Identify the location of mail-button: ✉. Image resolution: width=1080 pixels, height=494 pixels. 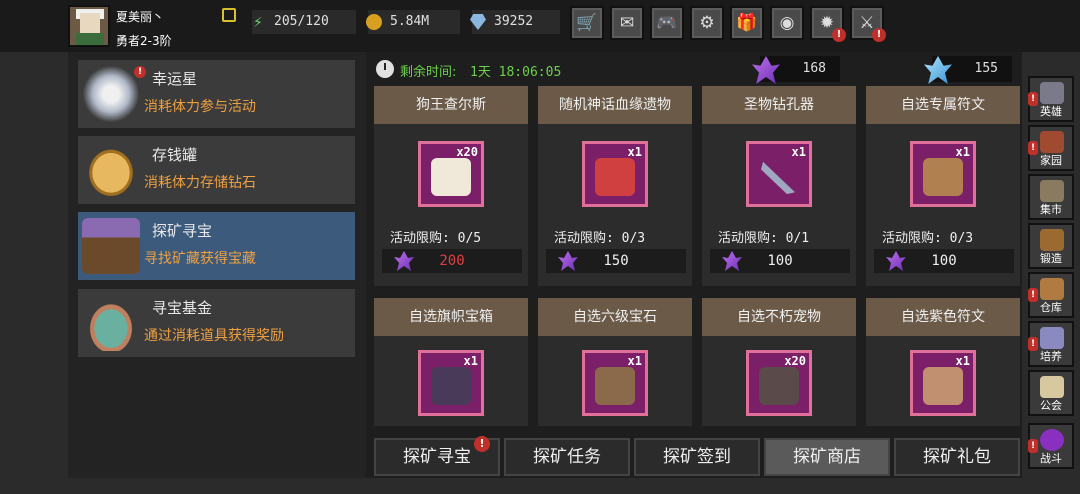
(627, 23).